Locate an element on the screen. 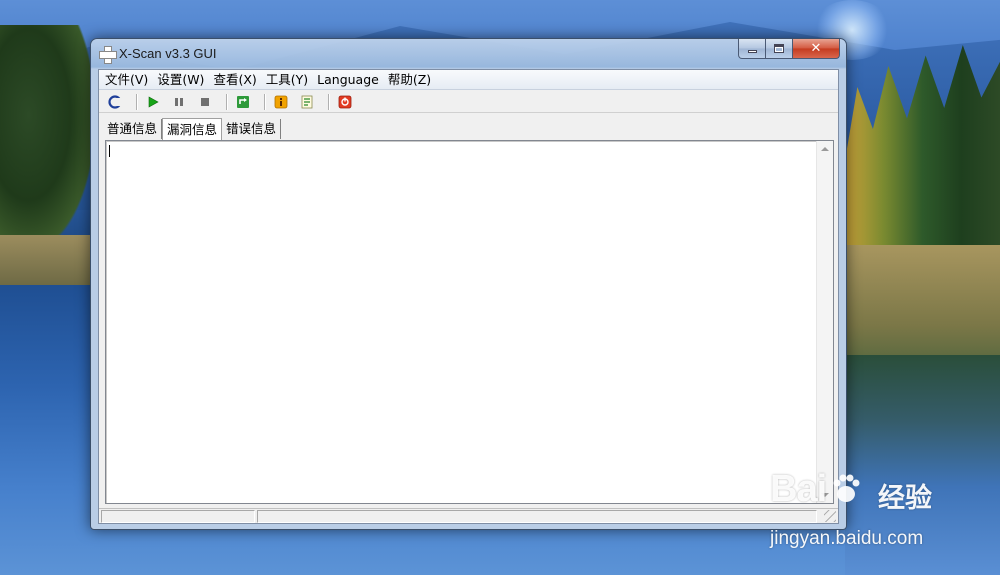  watermark-url: jingyan.baidu.com is located at coordinates (847, 538).